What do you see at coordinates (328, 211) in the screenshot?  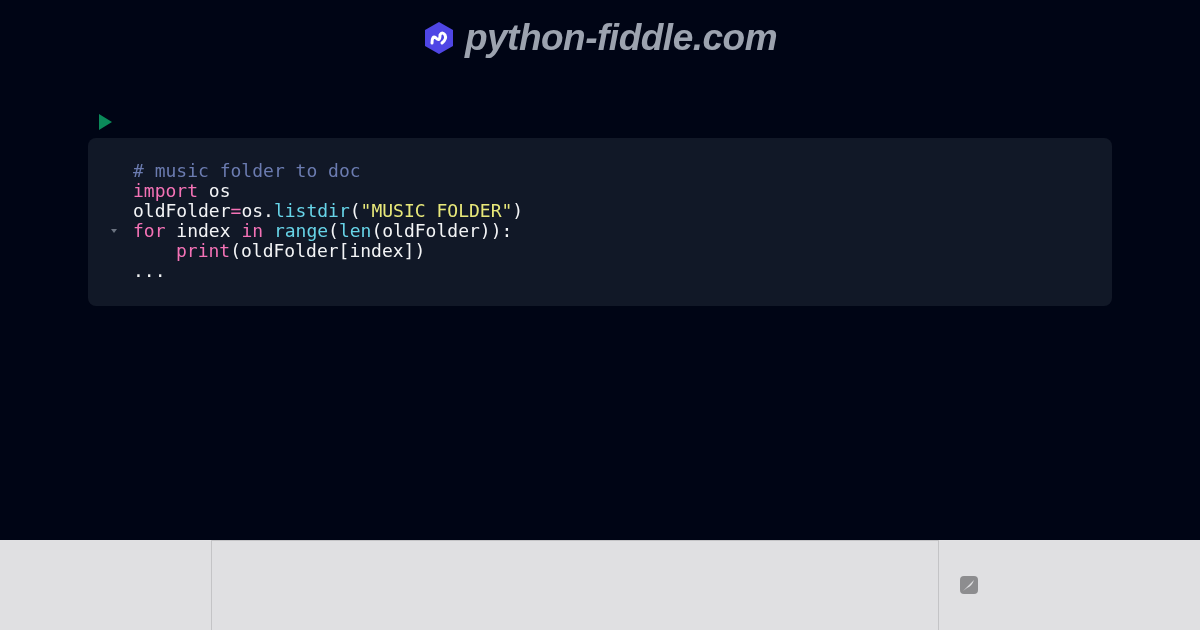 I see `code-line: oldFolder=os.listdir("MUSIC FOLDER")` at bounding box center [328, 211].